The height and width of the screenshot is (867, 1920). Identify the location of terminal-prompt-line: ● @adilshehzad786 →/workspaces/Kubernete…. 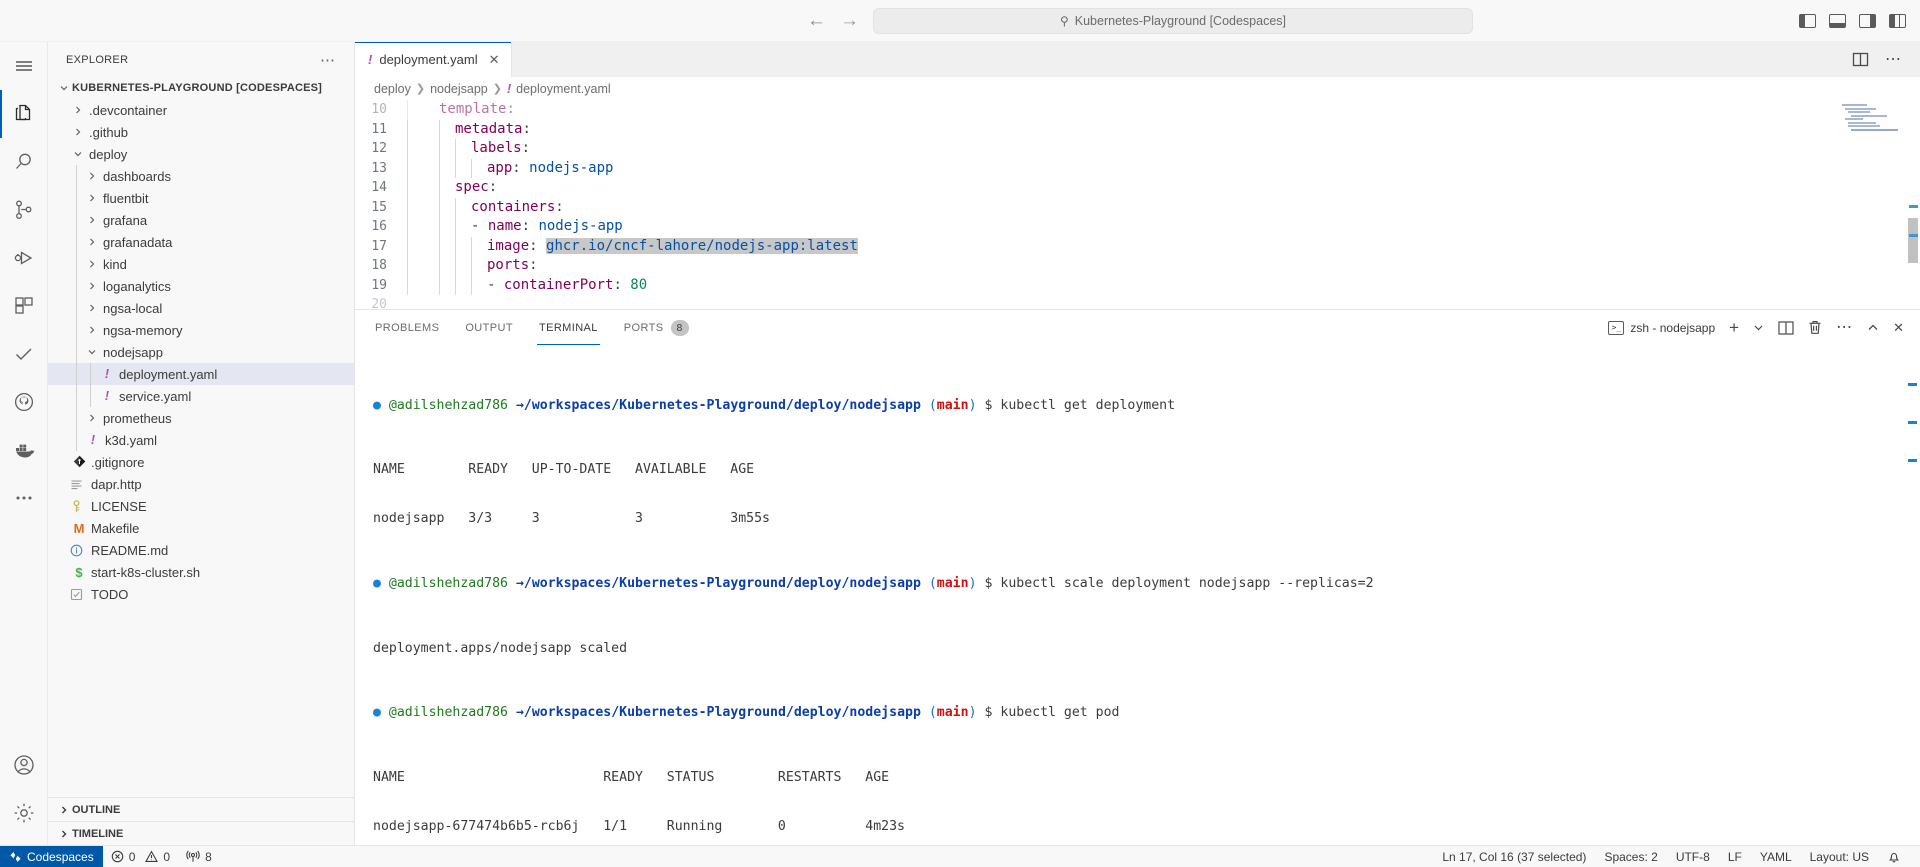
(873, 583).